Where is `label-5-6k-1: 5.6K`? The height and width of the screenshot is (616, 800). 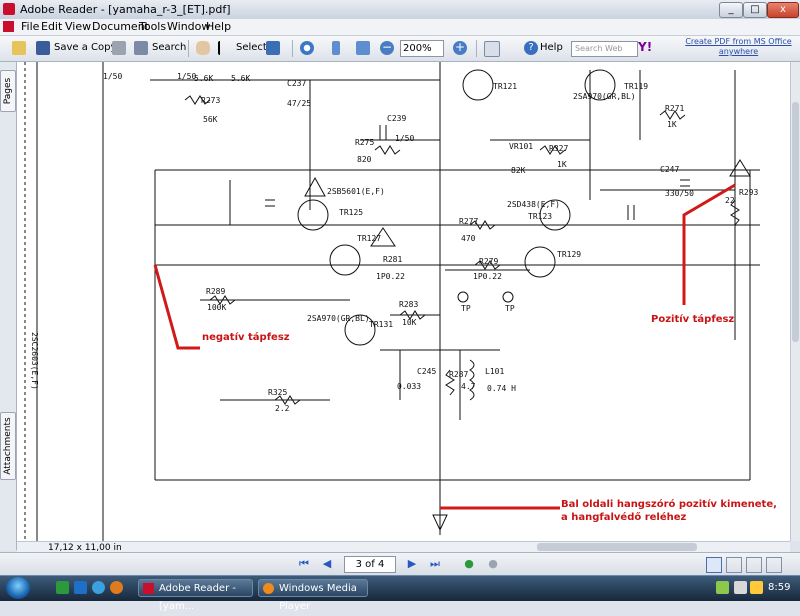 label-5-6k-1: 5.6K is located at coordinates (204, 78).